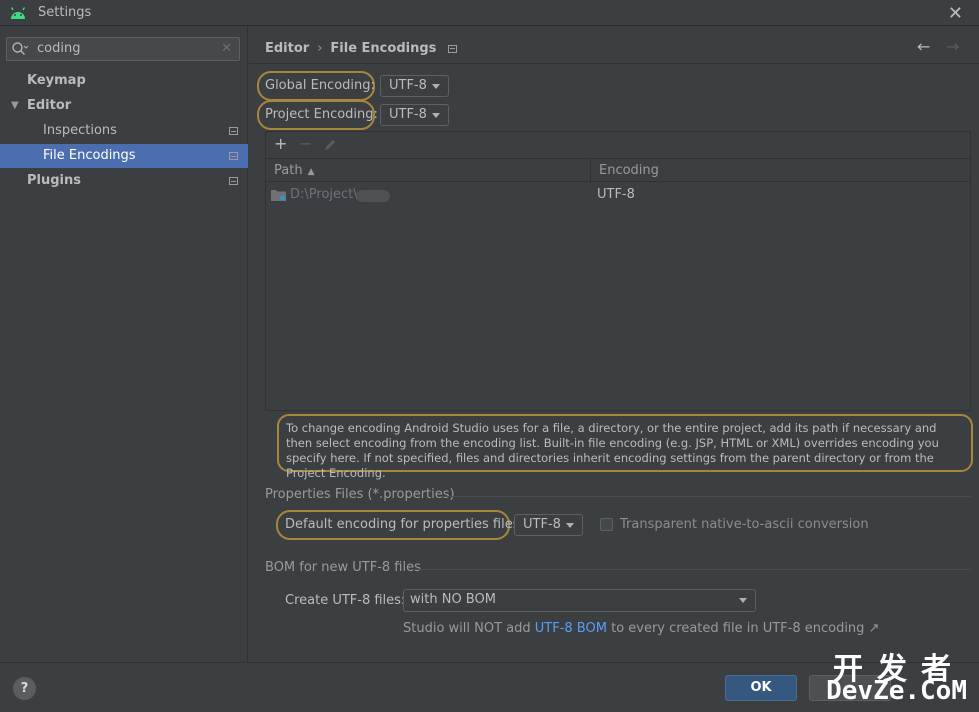  Describe the element at coordinates (226, 48) in the screenshot. I see `clear-icon: ✕` at that location.